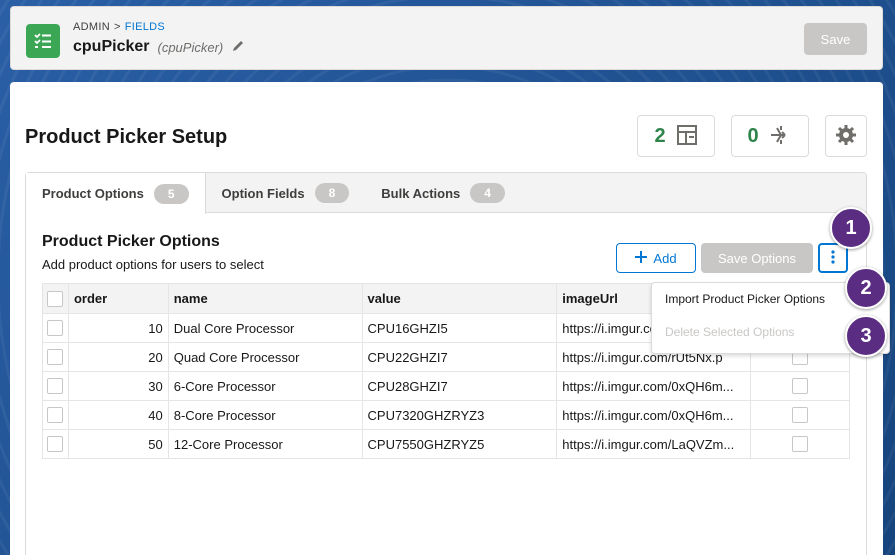  I want to click on column-header-order: order, so click(118, 298).